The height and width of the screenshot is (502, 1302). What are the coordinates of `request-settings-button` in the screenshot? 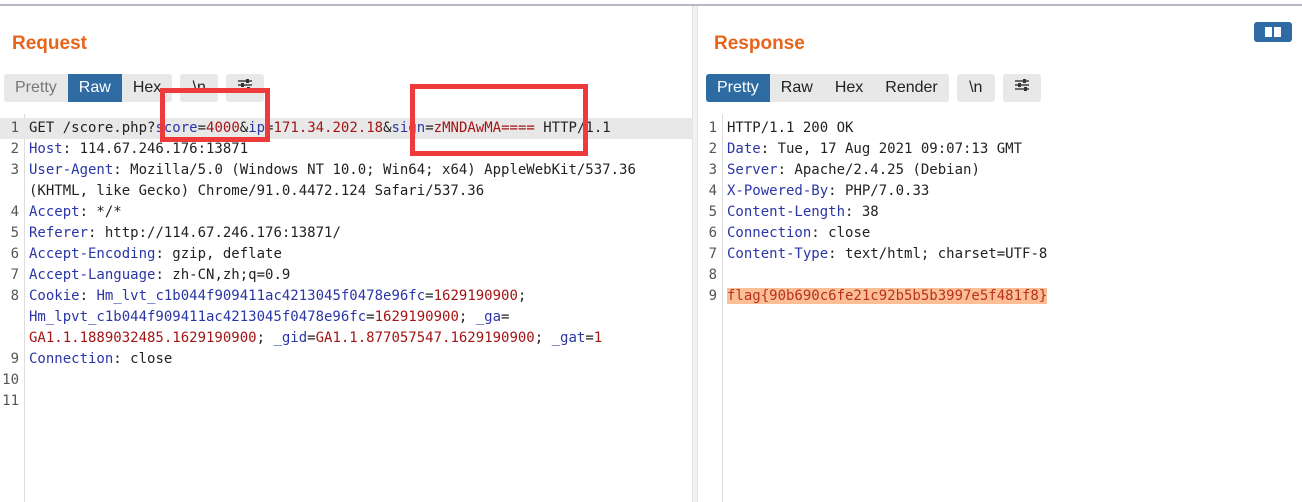 It's located at (245, 88).